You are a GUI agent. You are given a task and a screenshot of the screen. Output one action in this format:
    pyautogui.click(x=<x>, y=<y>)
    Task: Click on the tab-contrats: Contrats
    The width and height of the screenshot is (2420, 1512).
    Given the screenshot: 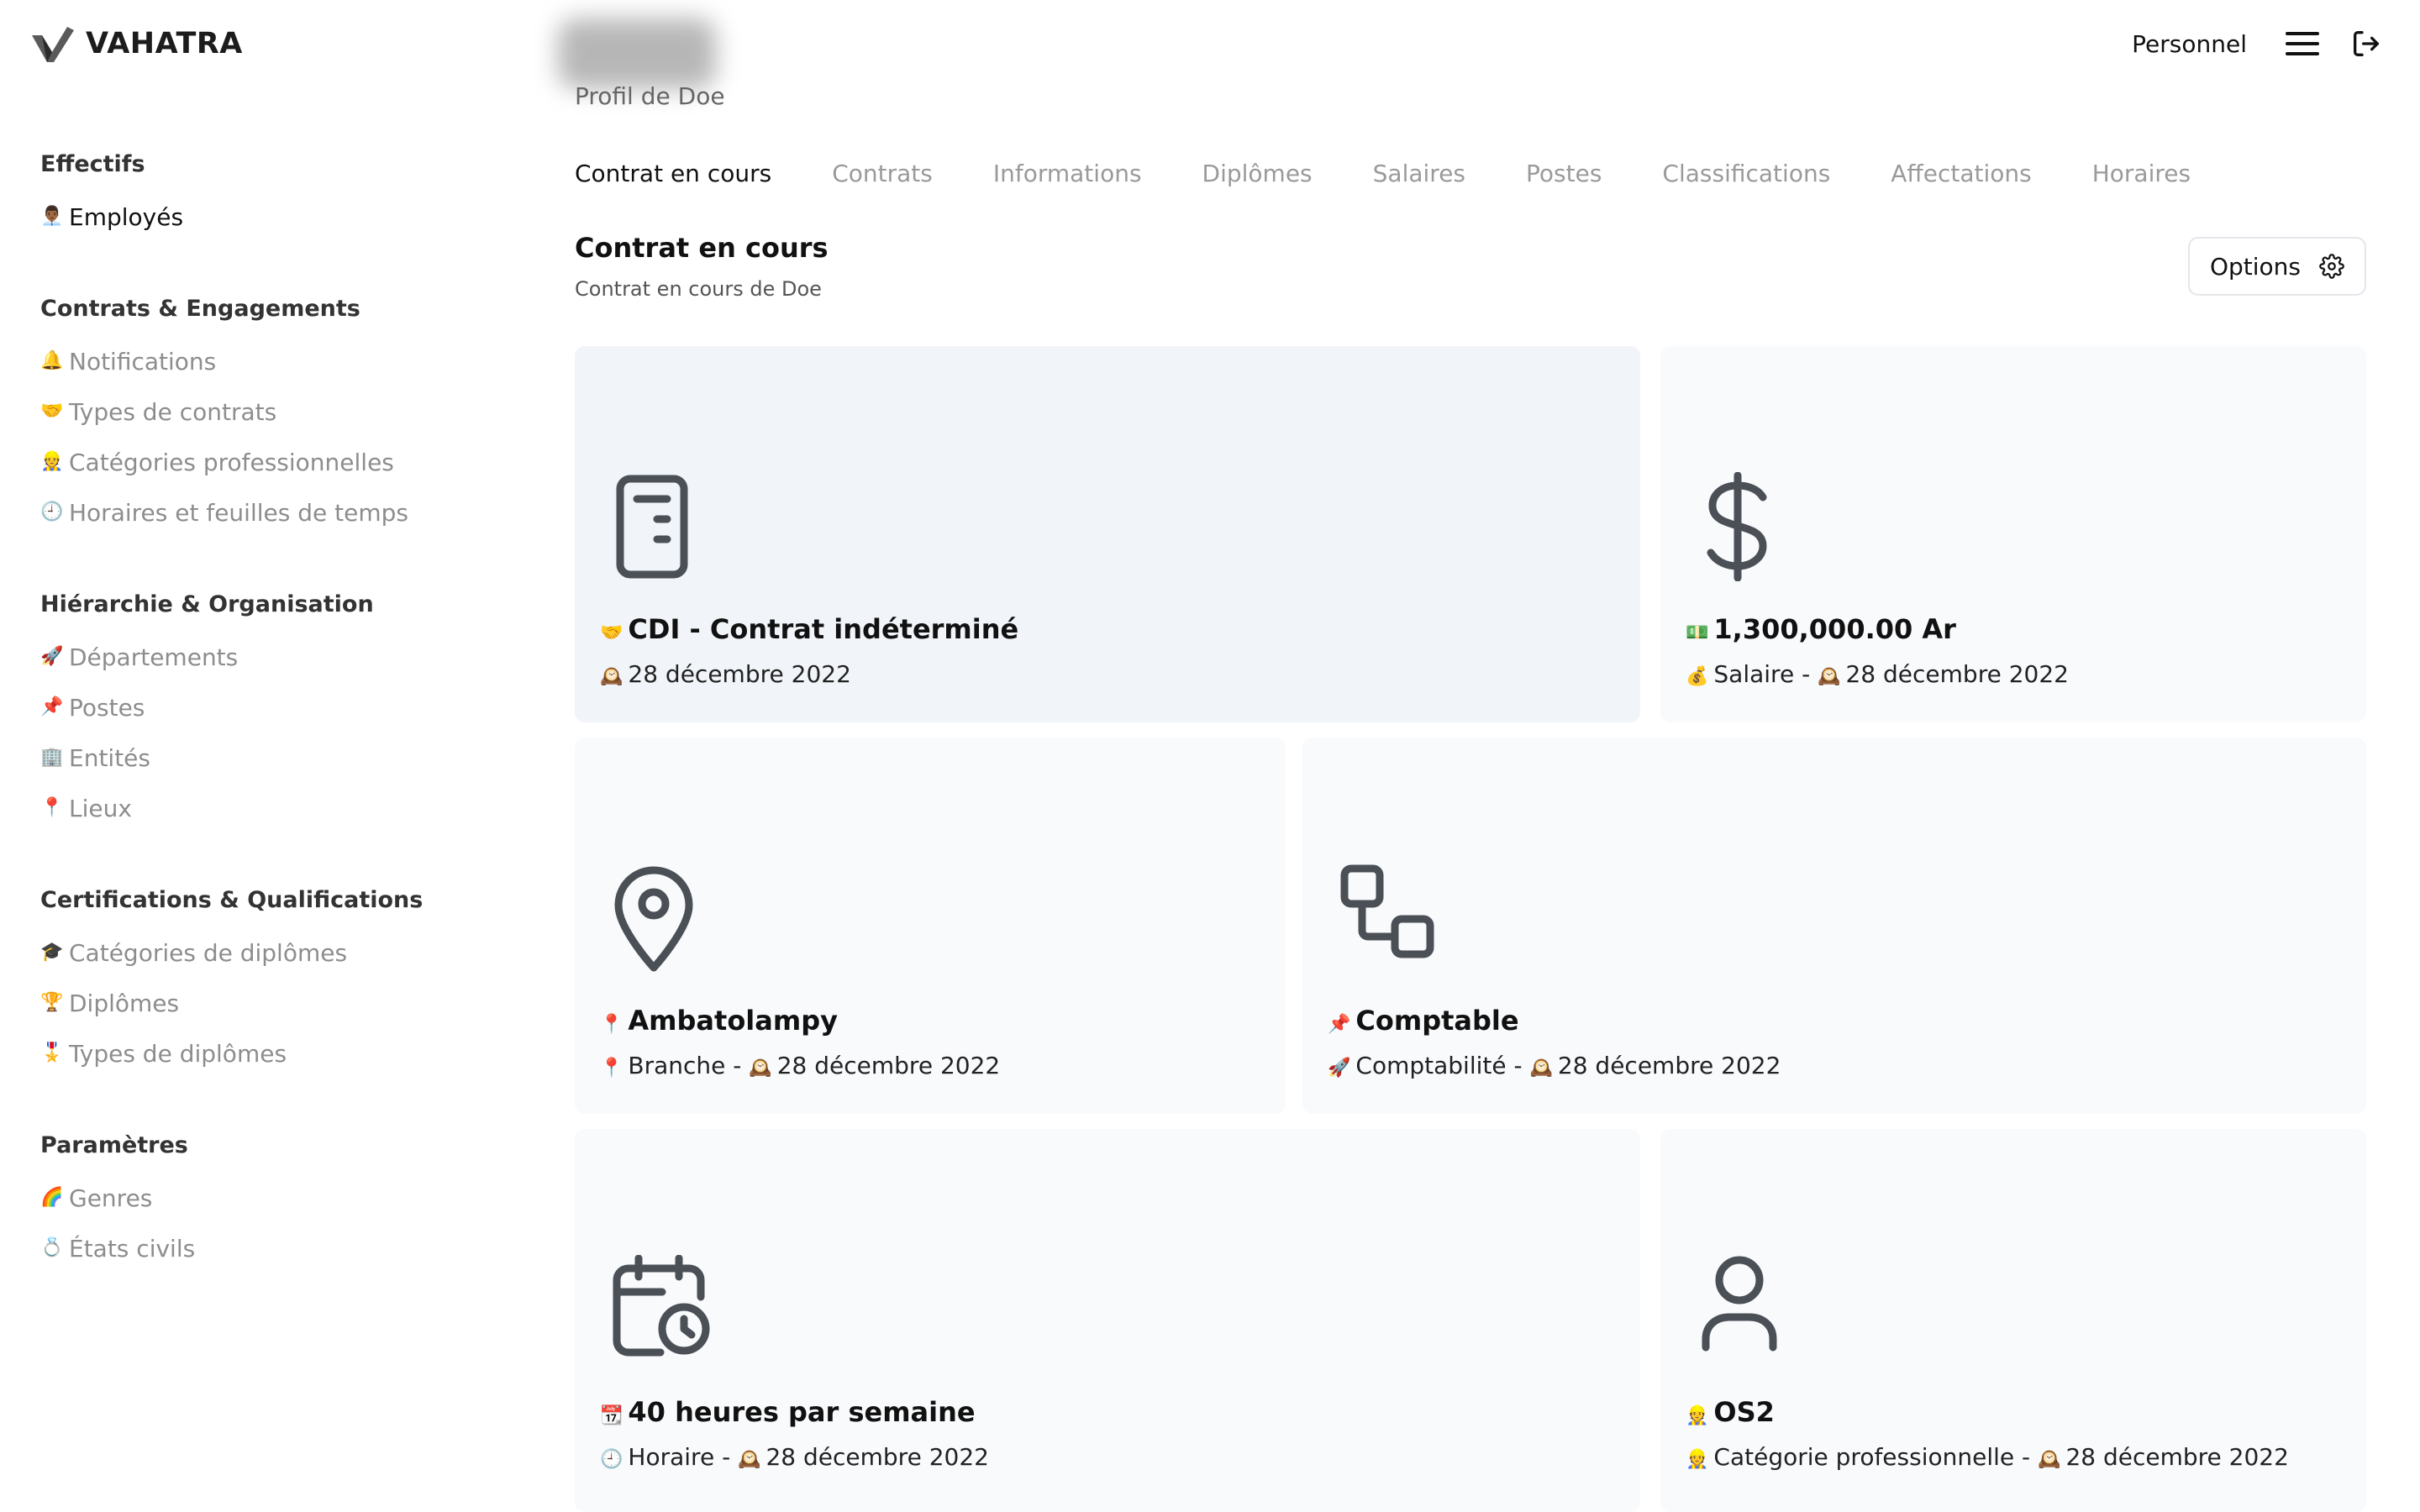 What is the action you would take?
    pyautogui.click(x=882, y=173)
    